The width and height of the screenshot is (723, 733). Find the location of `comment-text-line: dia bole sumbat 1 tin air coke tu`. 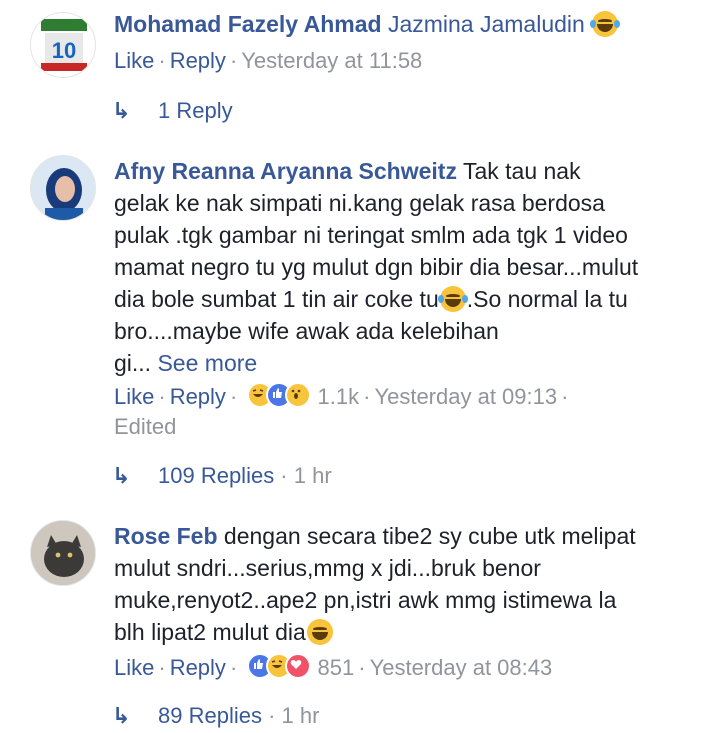

comment-text-line: dia bole sumbat 1 tin air coke tu is located at coordinates (276, 299).